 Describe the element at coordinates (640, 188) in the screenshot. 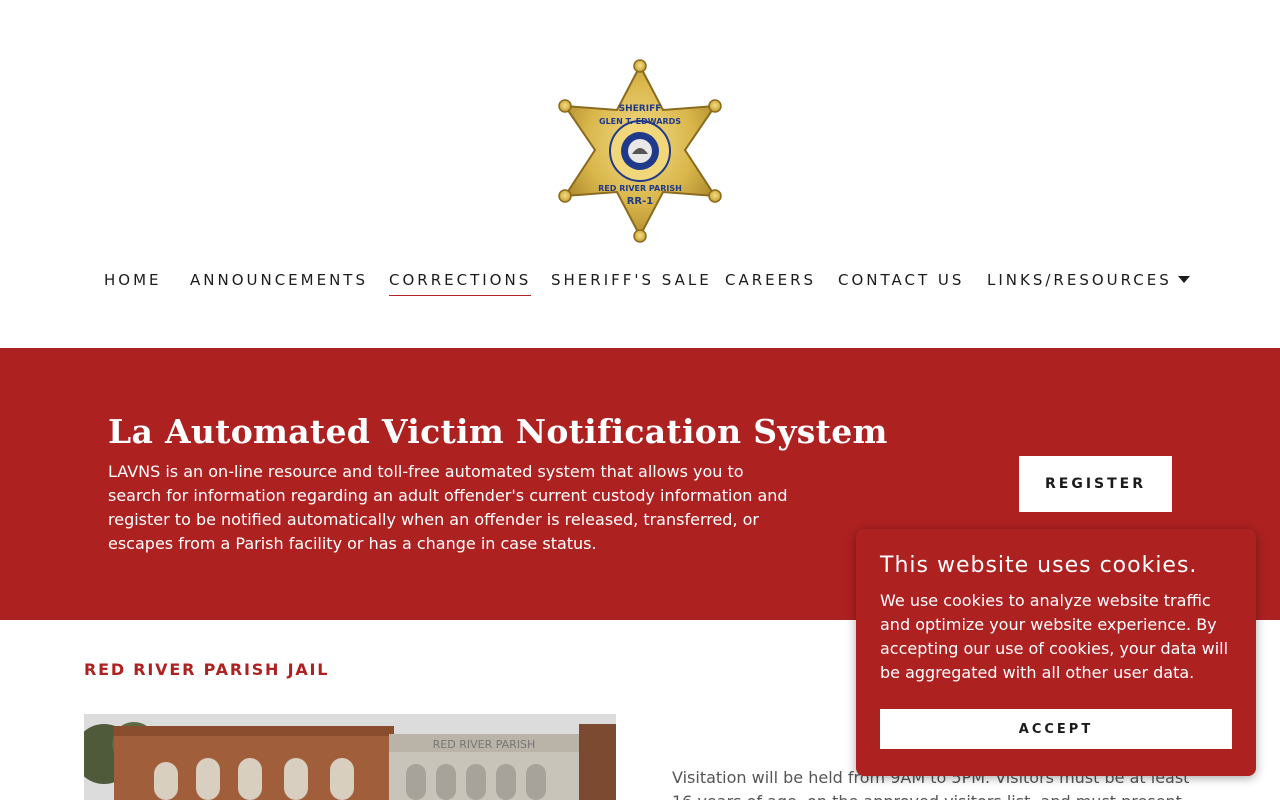

I see `badge-parish-text: RED RIVER PARISH` at that location.